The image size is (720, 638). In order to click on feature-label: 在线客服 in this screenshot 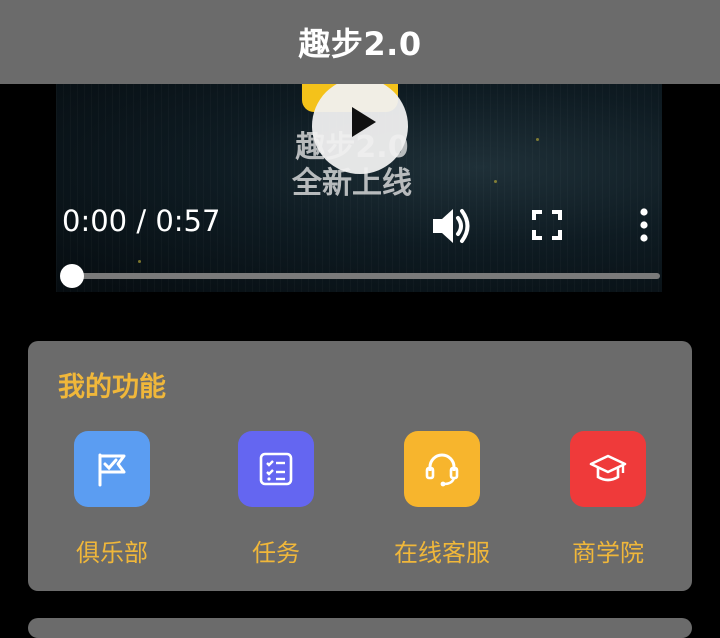, I will do `click(442, 553)`.